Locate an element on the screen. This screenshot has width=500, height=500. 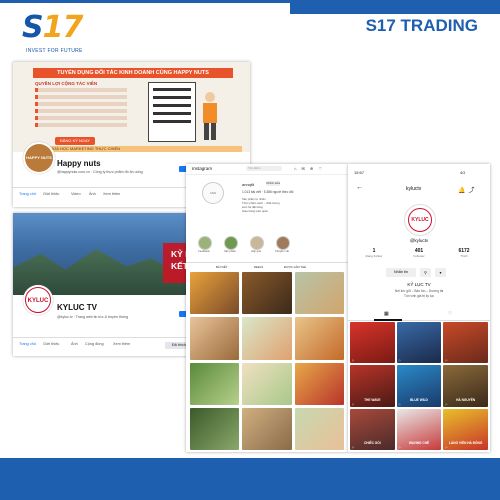
logo-number: 17 is located at coordinates (63, 27).